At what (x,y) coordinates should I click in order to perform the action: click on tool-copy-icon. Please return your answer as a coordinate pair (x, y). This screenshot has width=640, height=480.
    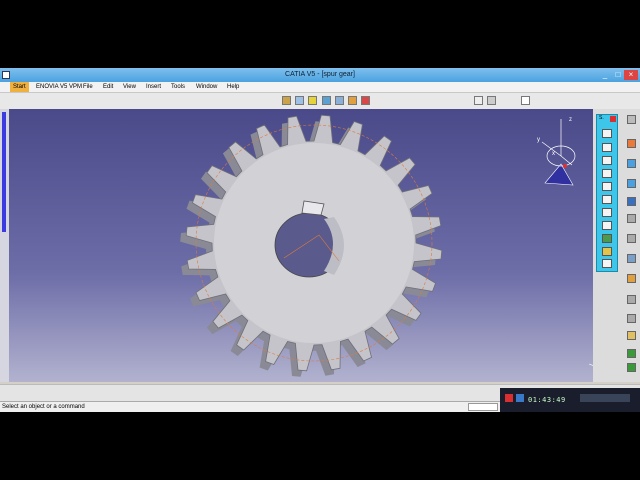
    Looking at the image, I should click on (478, 100).